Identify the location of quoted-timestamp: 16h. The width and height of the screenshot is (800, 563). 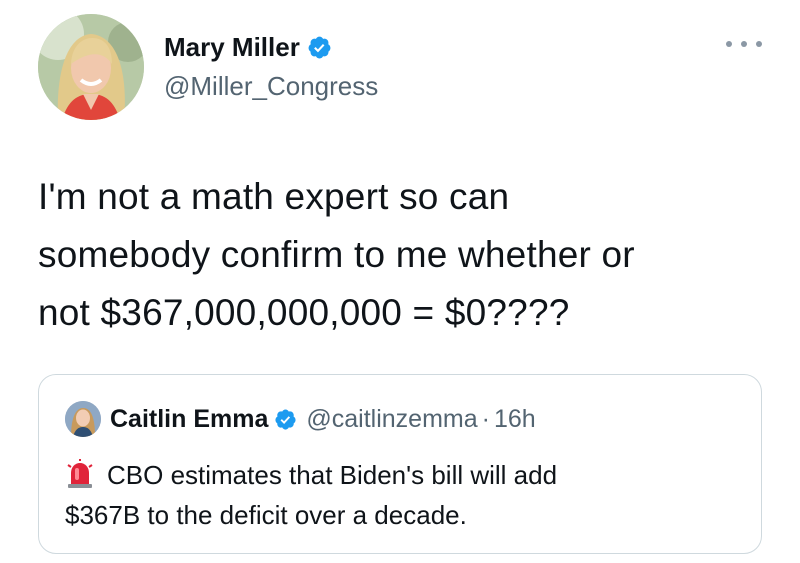
(514, 418).